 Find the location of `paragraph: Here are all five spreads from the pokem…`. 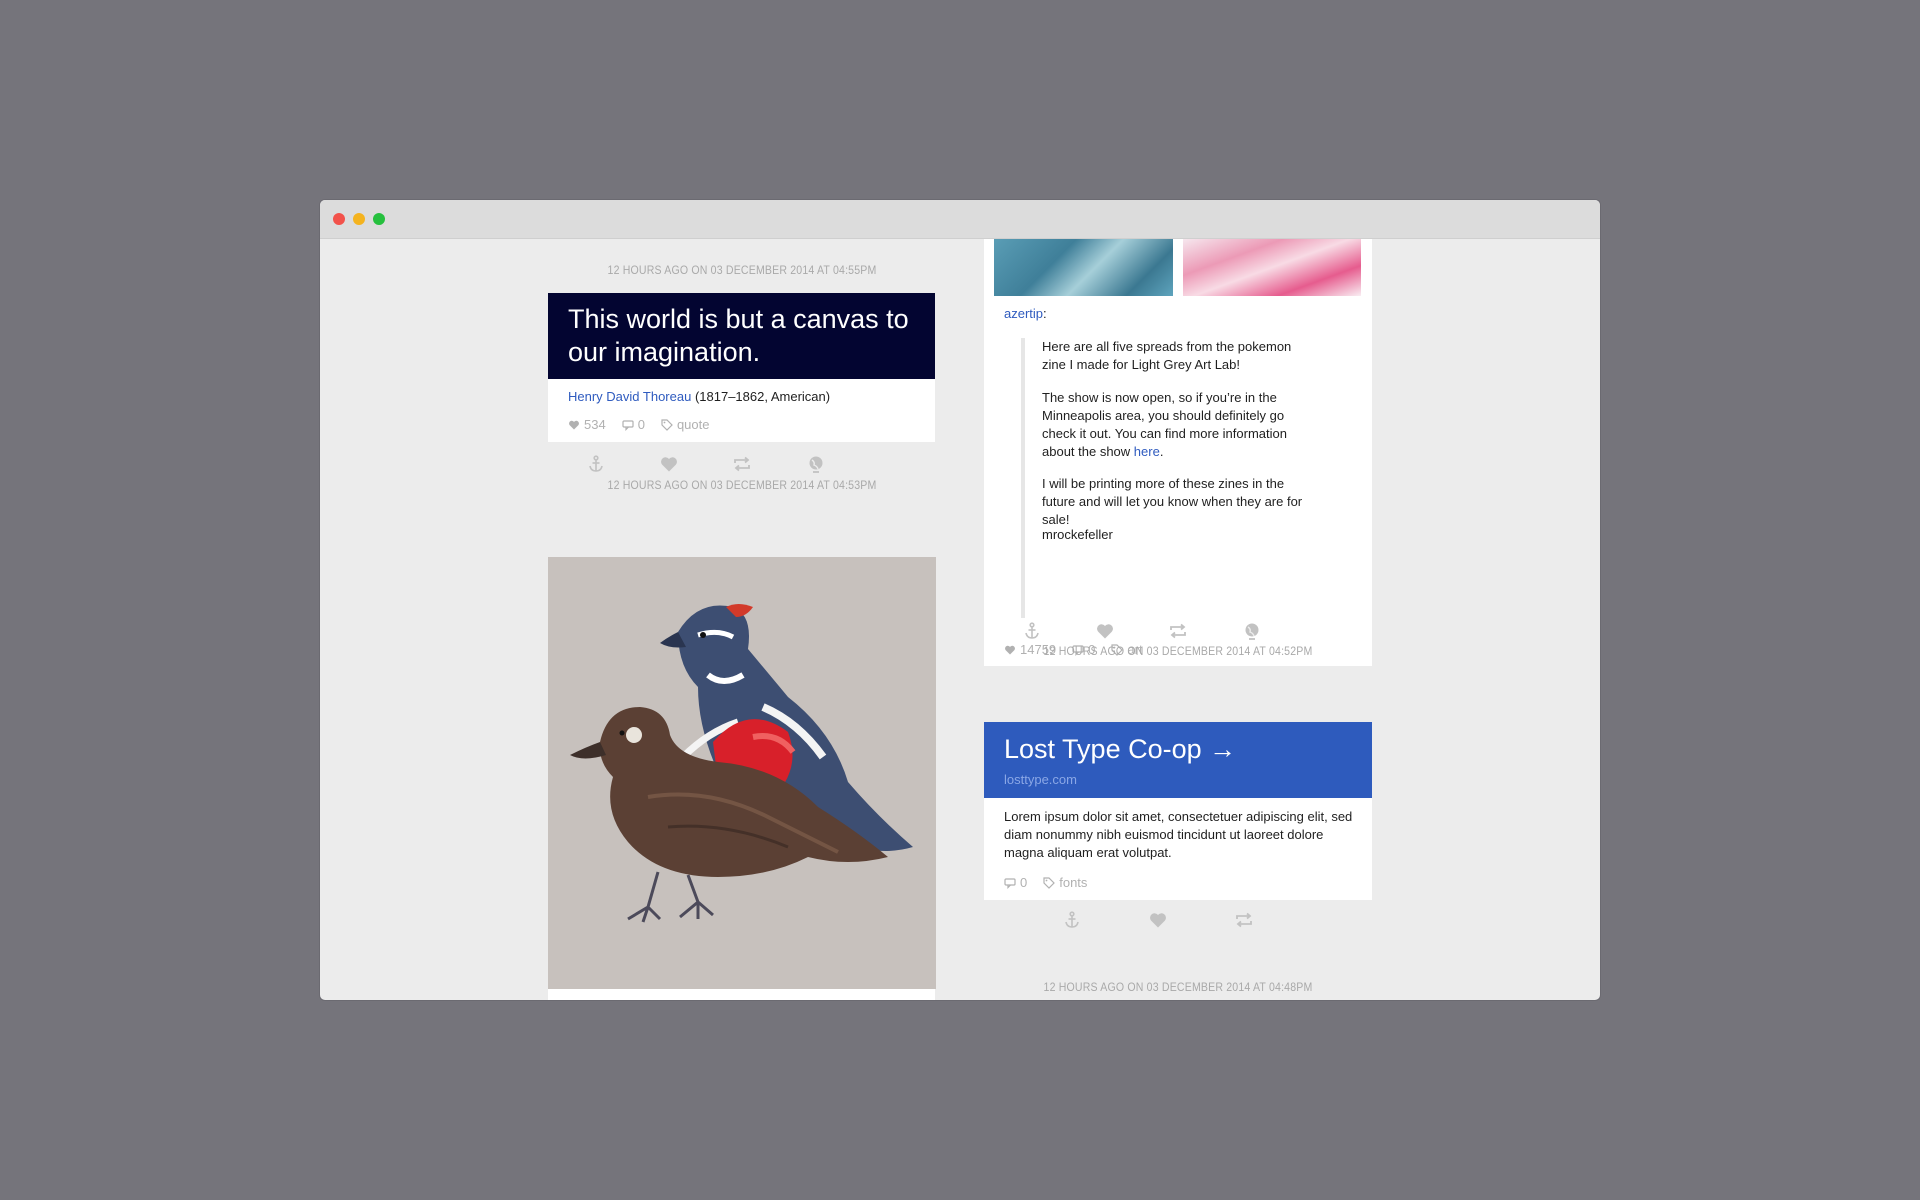

paragraph: Here are all five spreads from the pokem… is located at coordinates (1167, 355).